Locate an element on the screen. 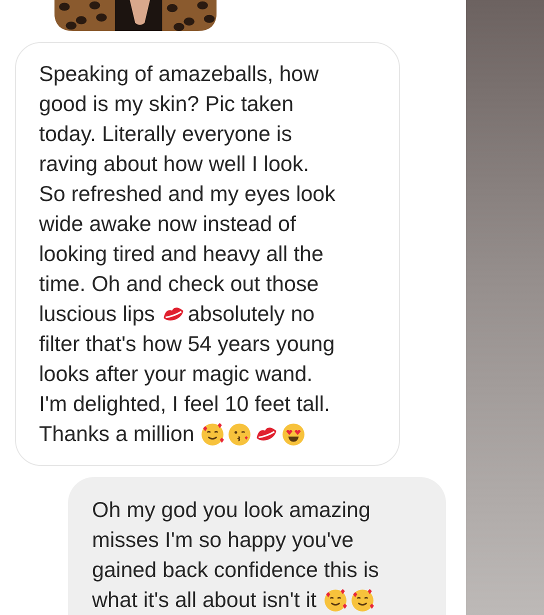 The image size is (544, 615). message-text: time. Oh and check out those is located at coordinates (179, 284).